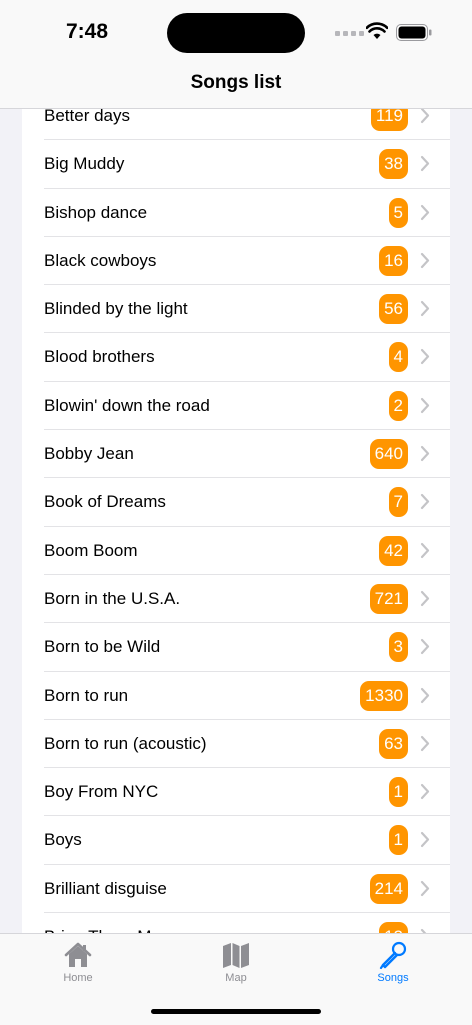  What do you see at coordinates (398, 357) in the screenshot?
I see `play-count-badge: 4` at bounding box center [398, 357].